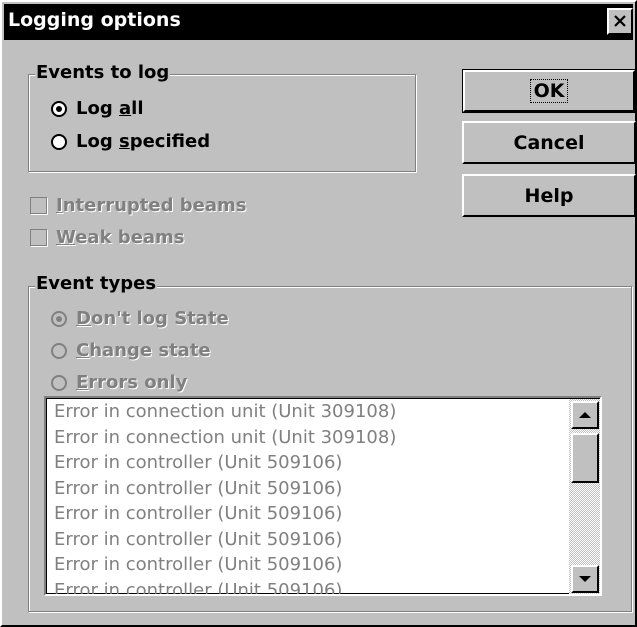 This screenshot has width=637, height=627. What do you see at coordinates (549, 195) in the screenshot?
I see `help-button: Help` at bounding box center [549, 195].